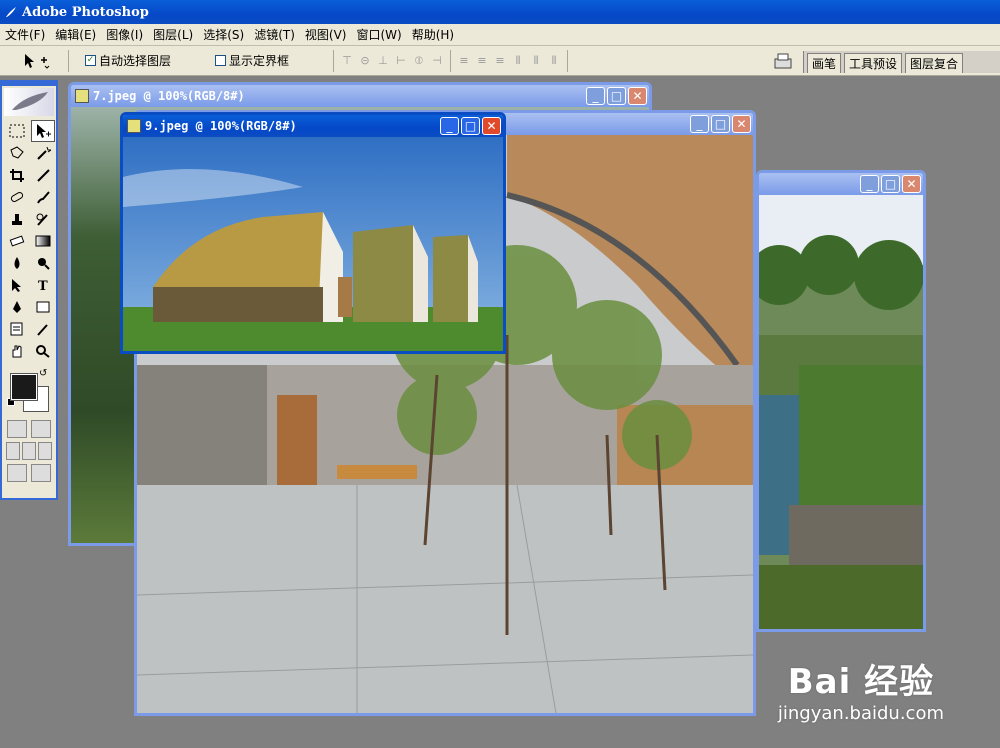  Describe the element at coordinates (17, 197) in the screenshot. I see `healing-brush-icon` at that location.